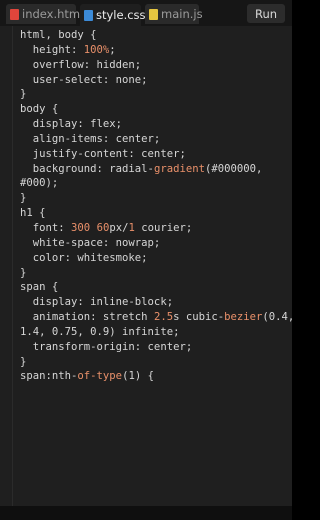  I want to click on code-line: background: radial-gradient(#000000,, so click(154, 169).